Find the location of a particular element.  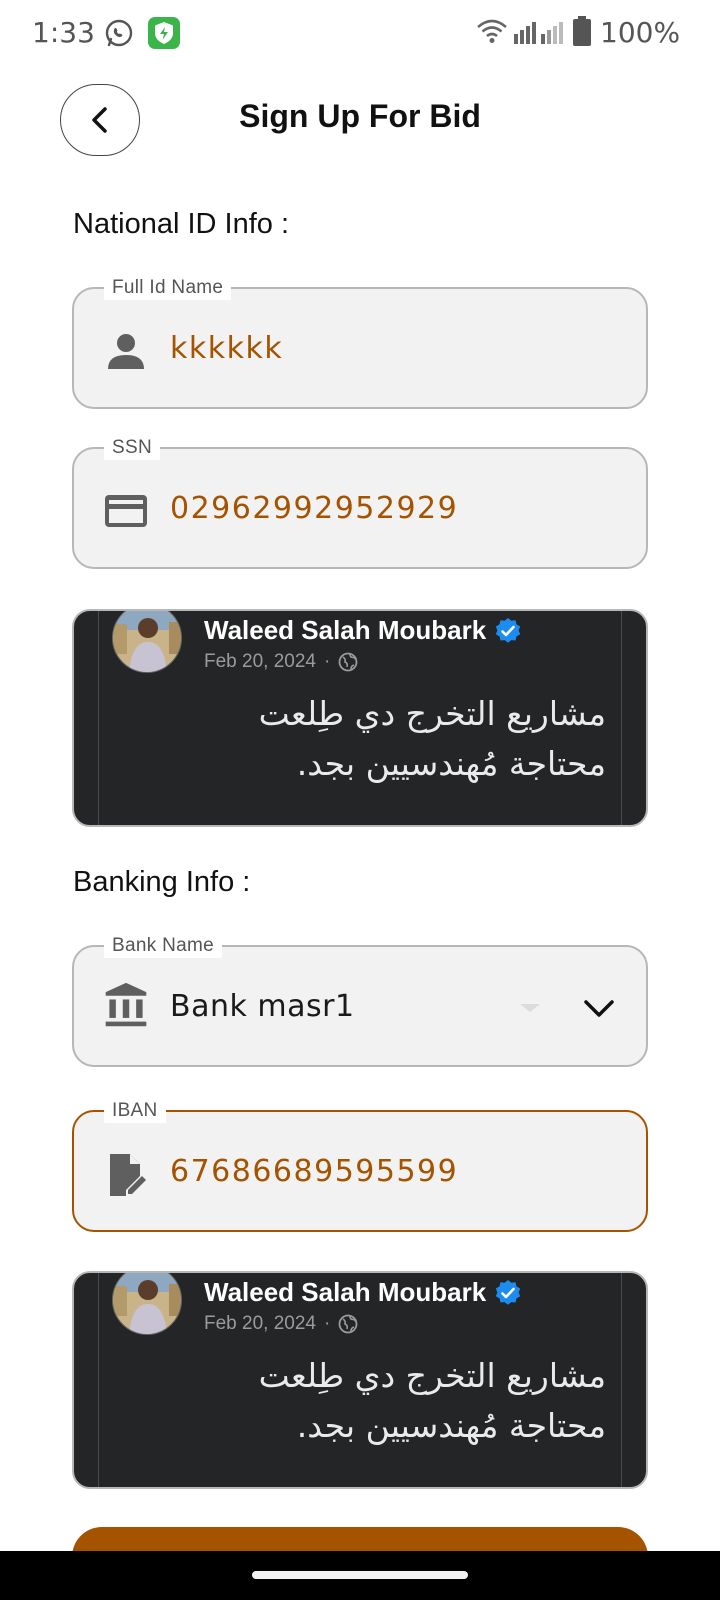

document-edit-icon is located at coordinates (128, 1175).